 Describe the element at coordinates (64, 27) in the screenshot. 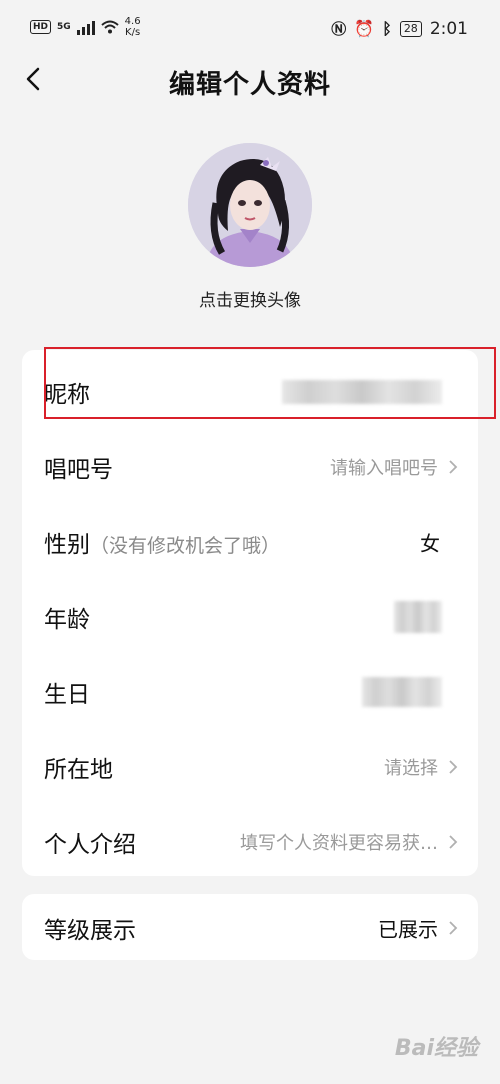

I see `network-type: 5G` at that location.